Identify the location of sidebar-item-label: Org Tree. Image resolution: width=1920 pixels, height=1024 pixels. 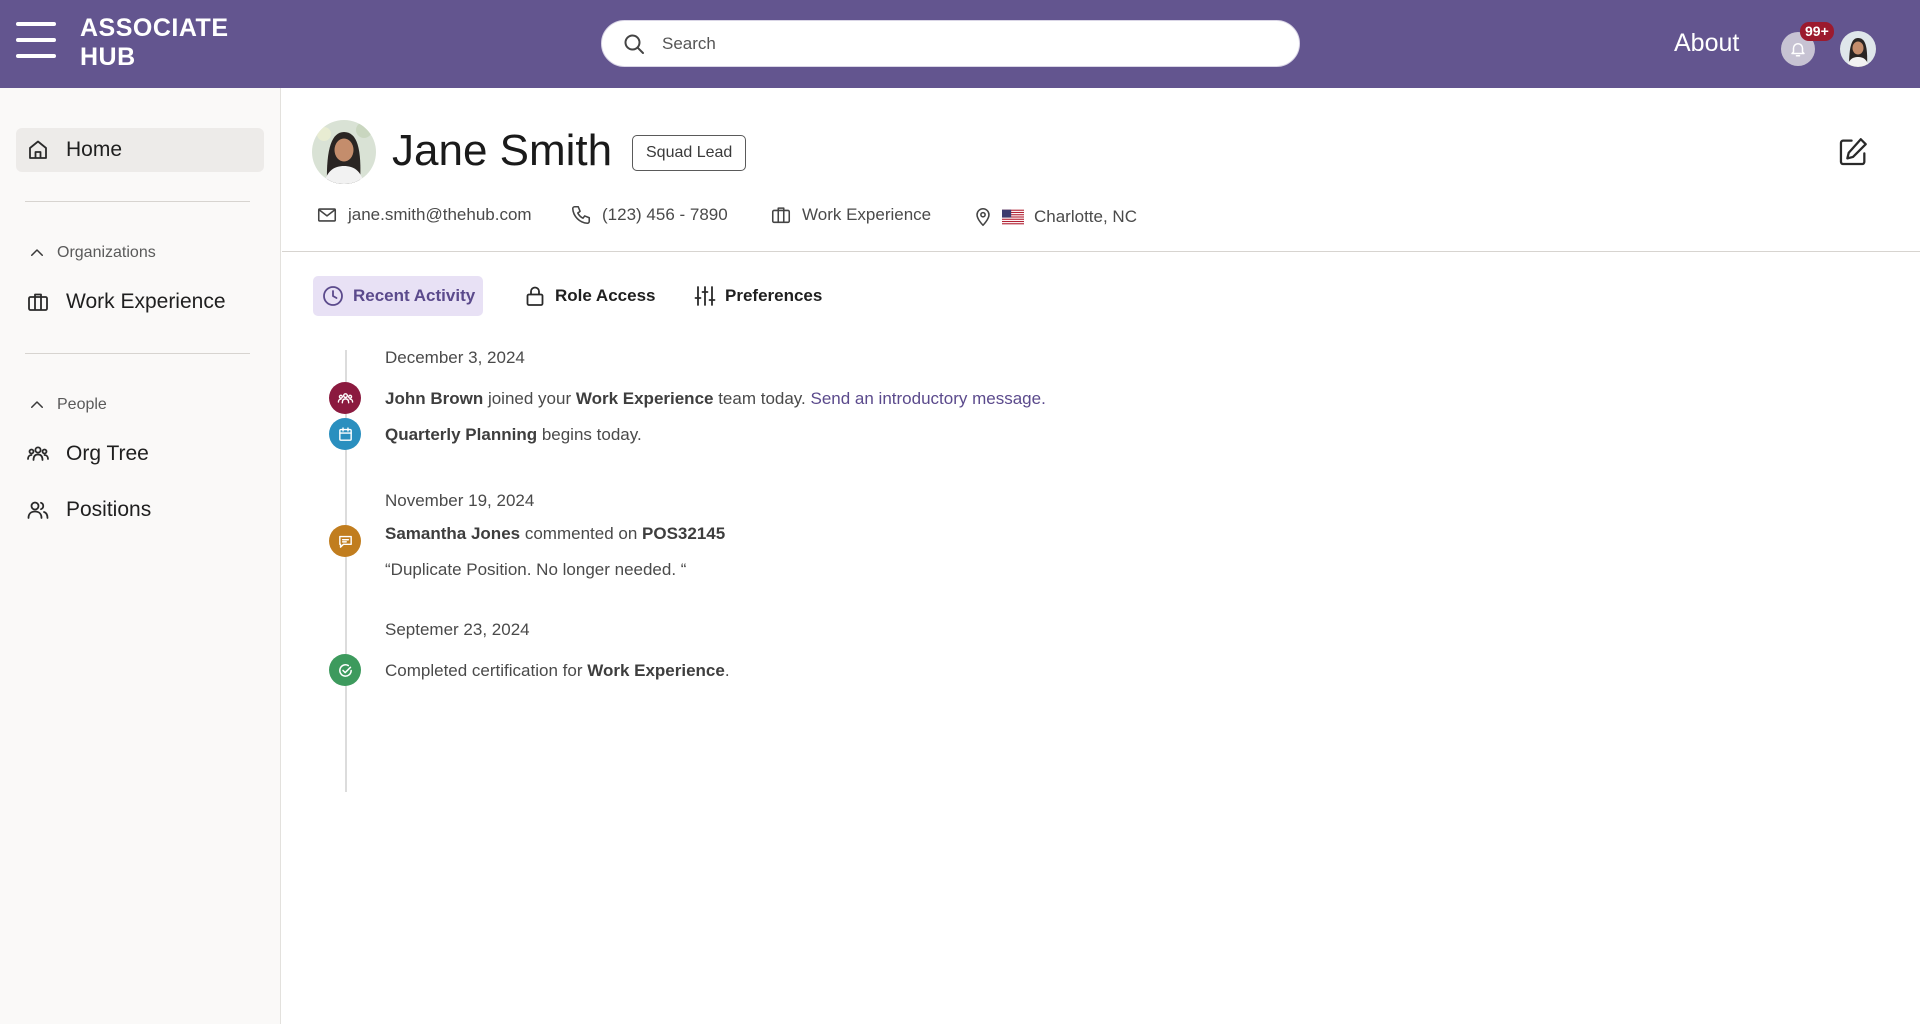
(107, 453).